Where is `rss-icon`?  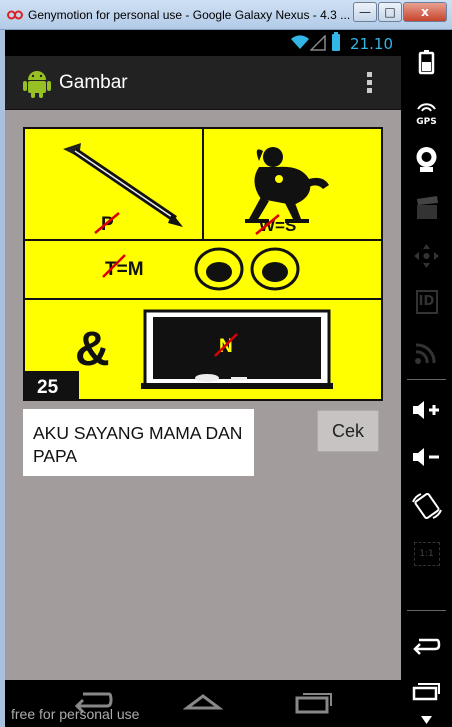 rss-icon is located at coordinates (426, 353).